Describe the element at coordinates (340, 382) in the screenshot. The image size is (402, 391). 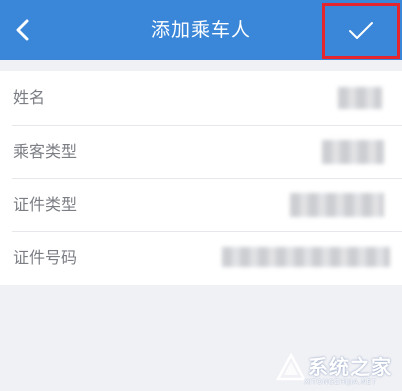
I see `watermark-url: XITONGZHIJIA.NET` at that location.